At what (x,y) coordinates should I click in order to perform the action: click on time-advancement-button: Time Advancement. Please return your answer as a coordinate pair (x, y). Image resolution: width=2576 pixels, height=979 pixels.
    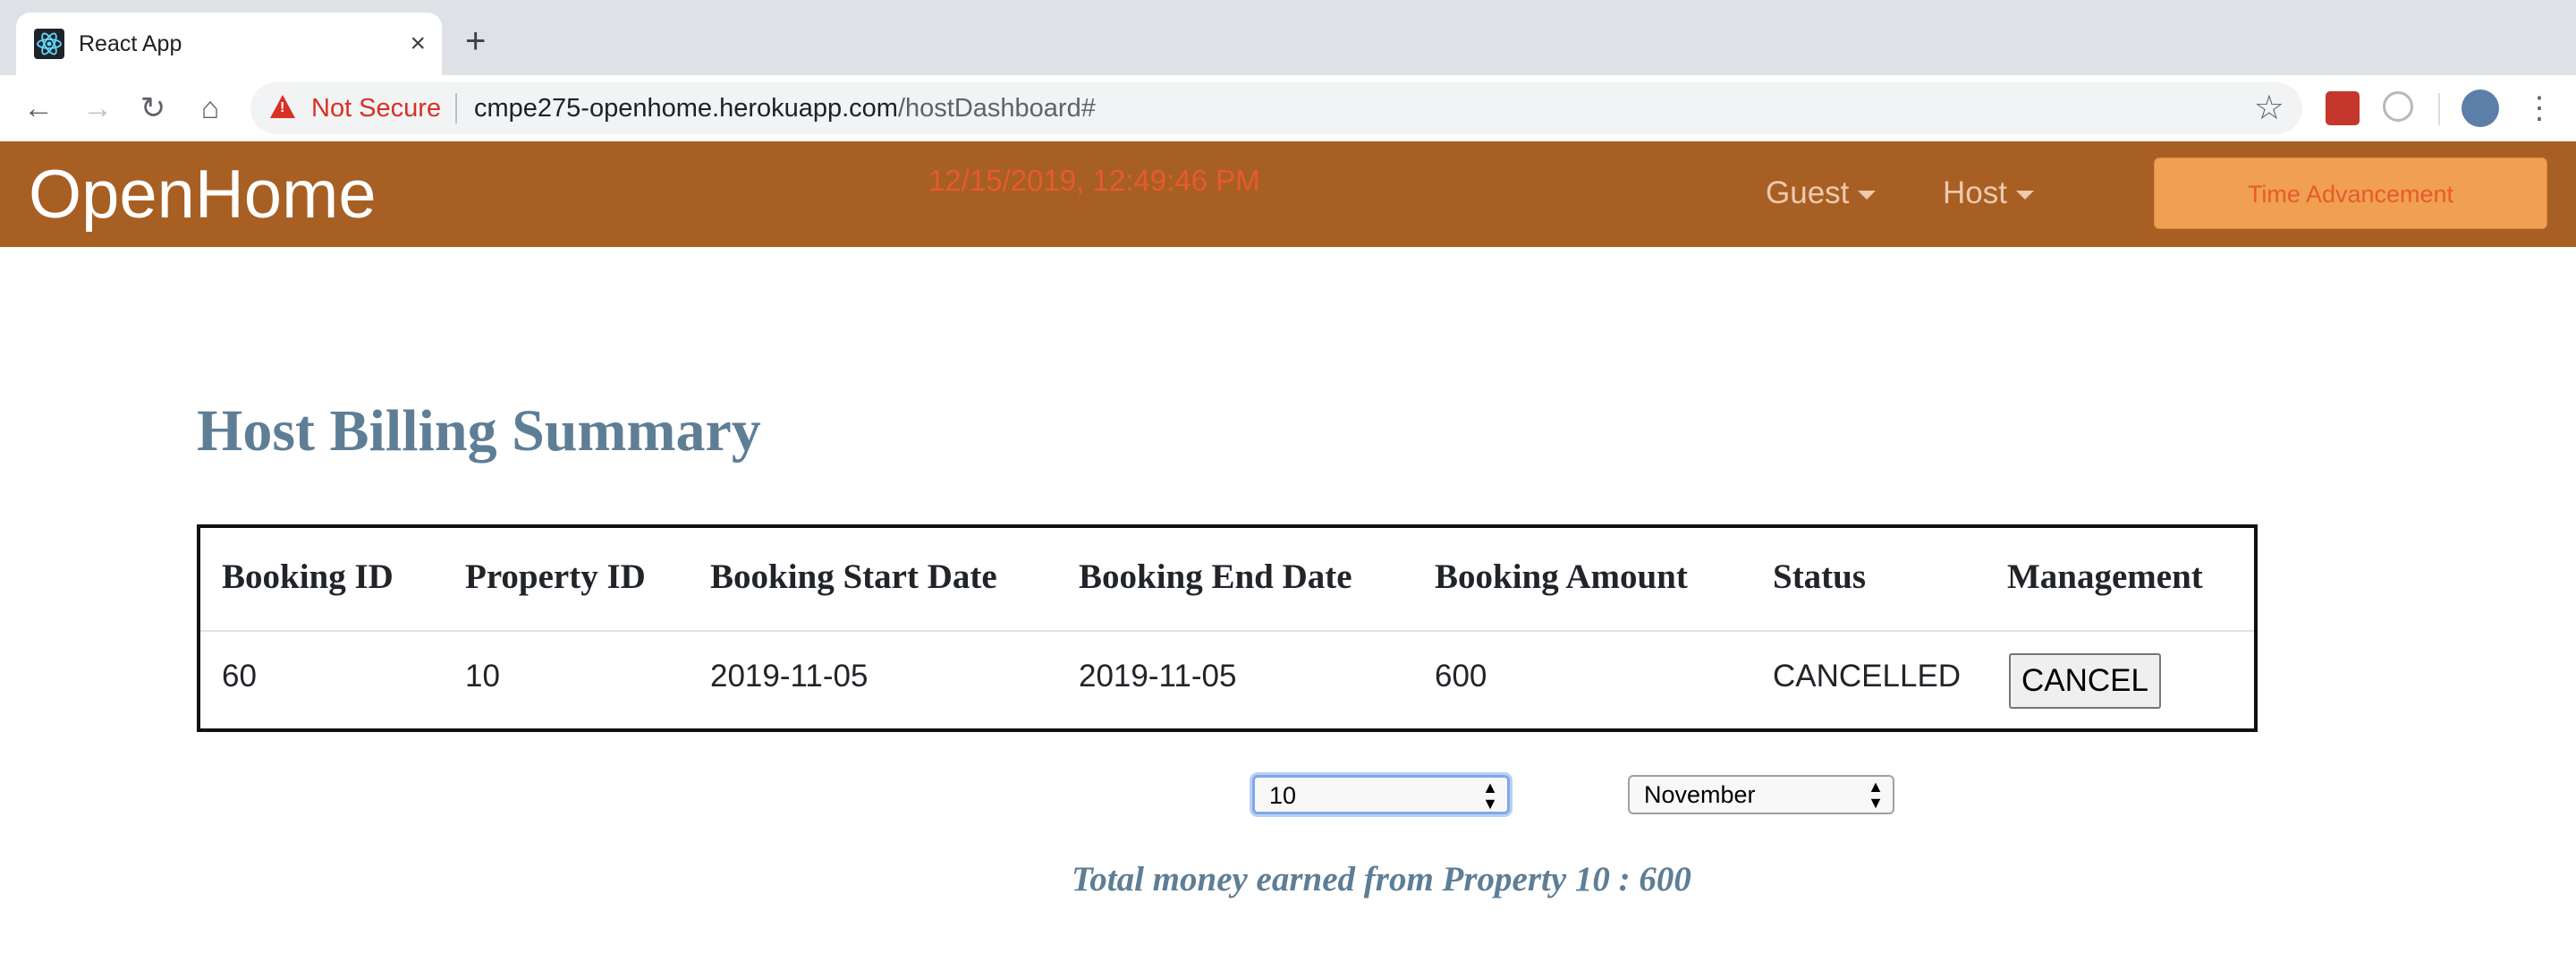
    Looking at the image, I should click on (2350, 193).